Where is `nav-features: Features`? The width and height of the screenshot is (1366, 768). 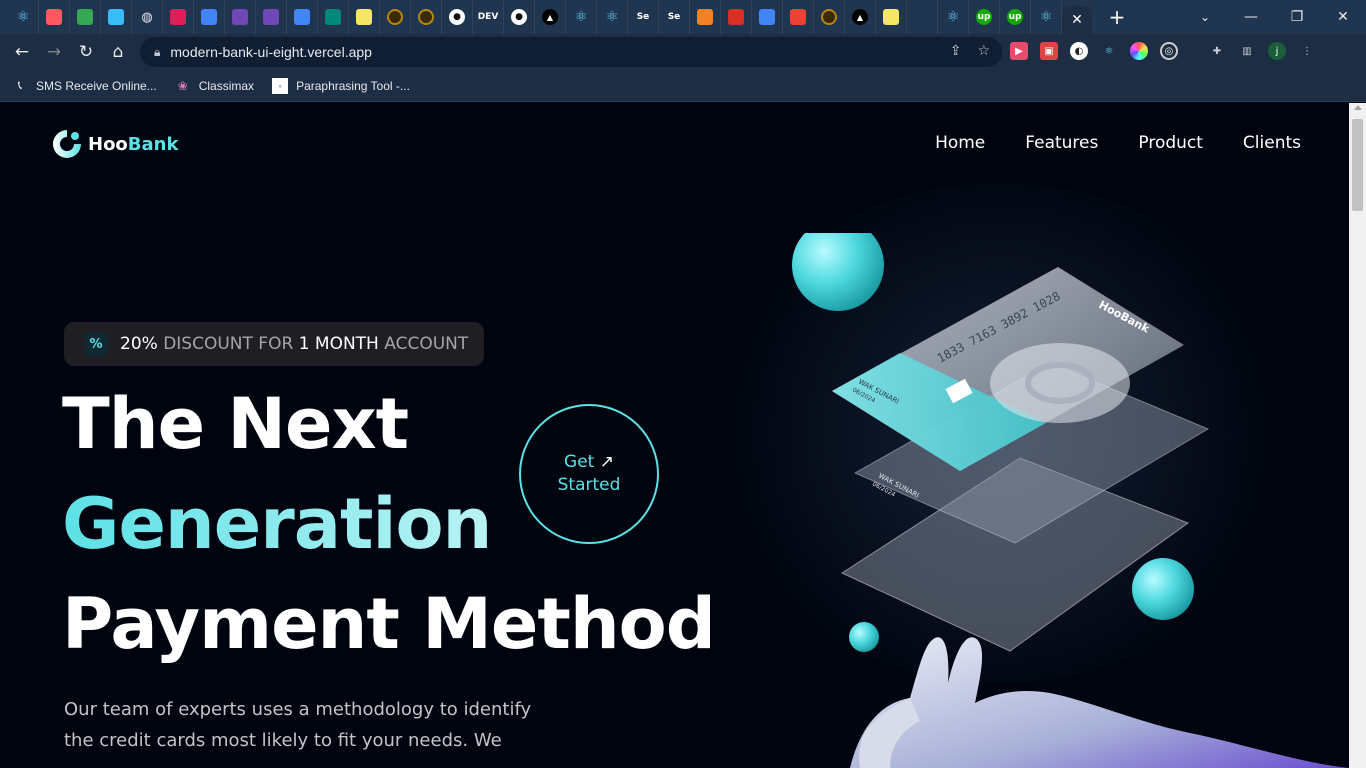 nav-features: Features is located at coordinates (1061, 143).